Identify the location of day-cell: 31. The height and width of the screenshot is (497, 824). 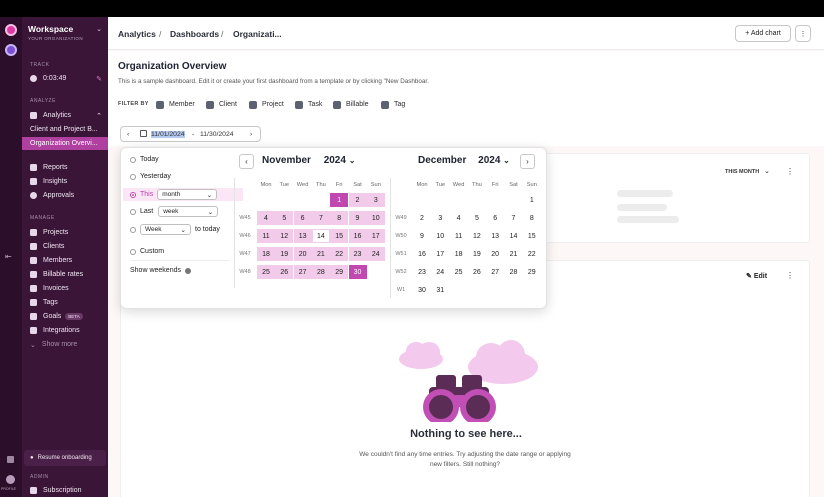
(440, 290).